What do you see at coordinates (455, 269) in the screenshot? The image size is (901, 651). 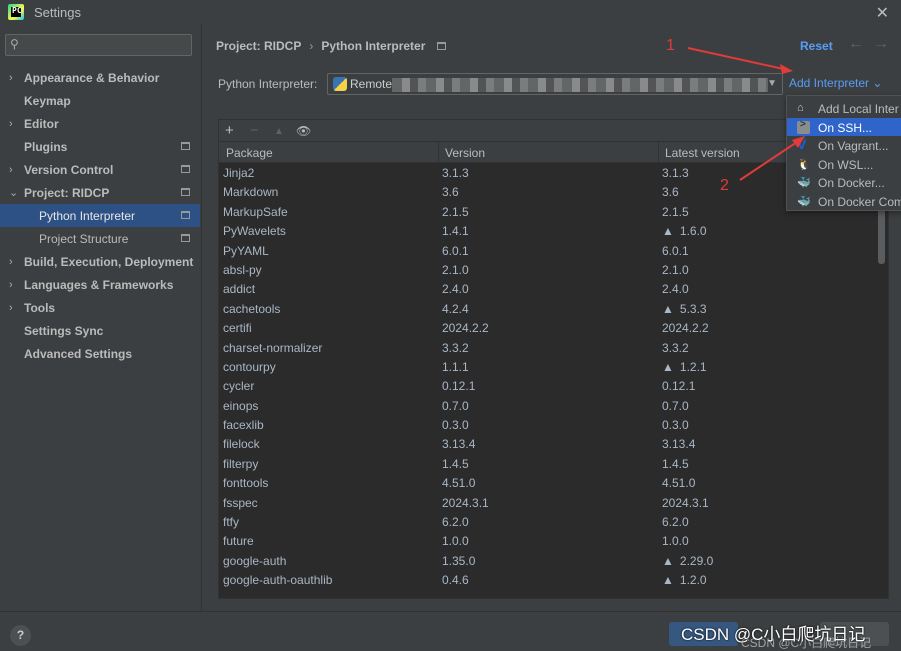 I see `package-version: 2.1.0` at bounding box center [455, 269].